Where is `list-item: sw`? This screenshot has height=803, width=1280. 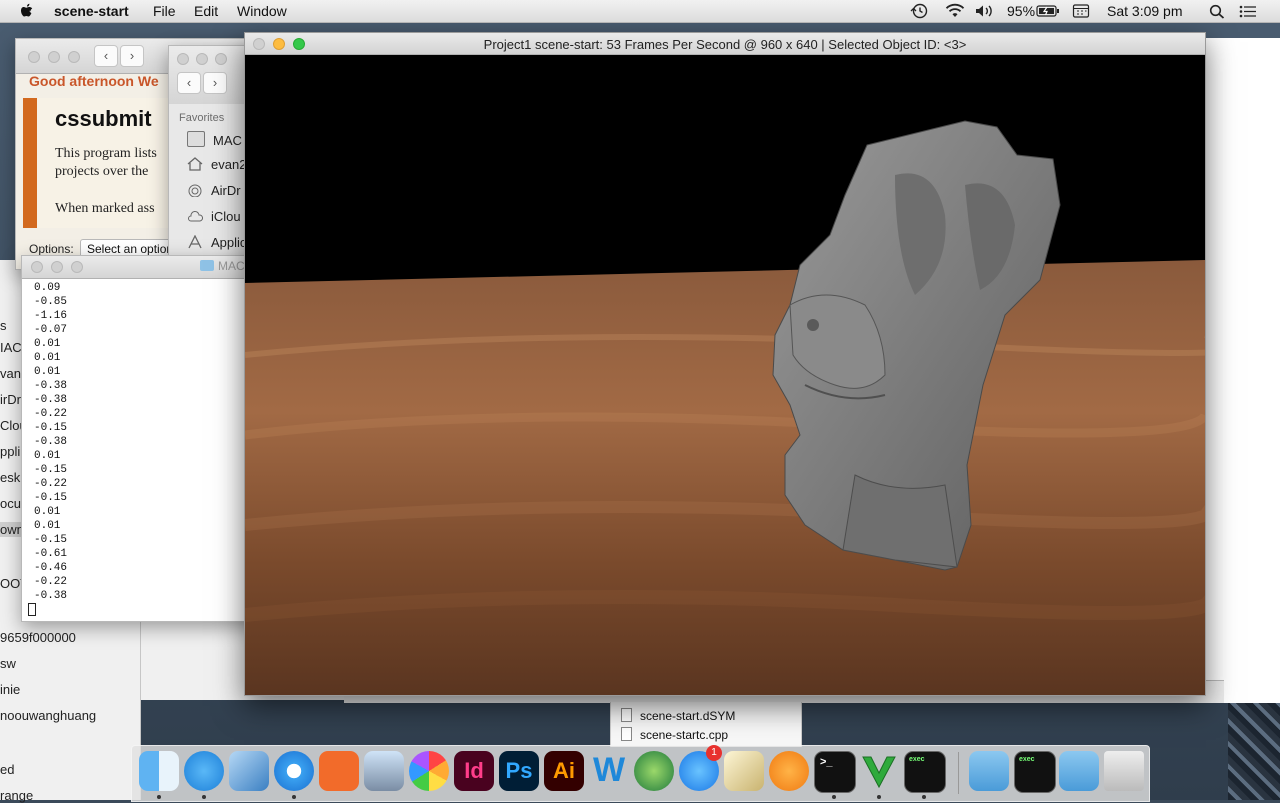
list-item: sw is located at coordinates (8, 663).